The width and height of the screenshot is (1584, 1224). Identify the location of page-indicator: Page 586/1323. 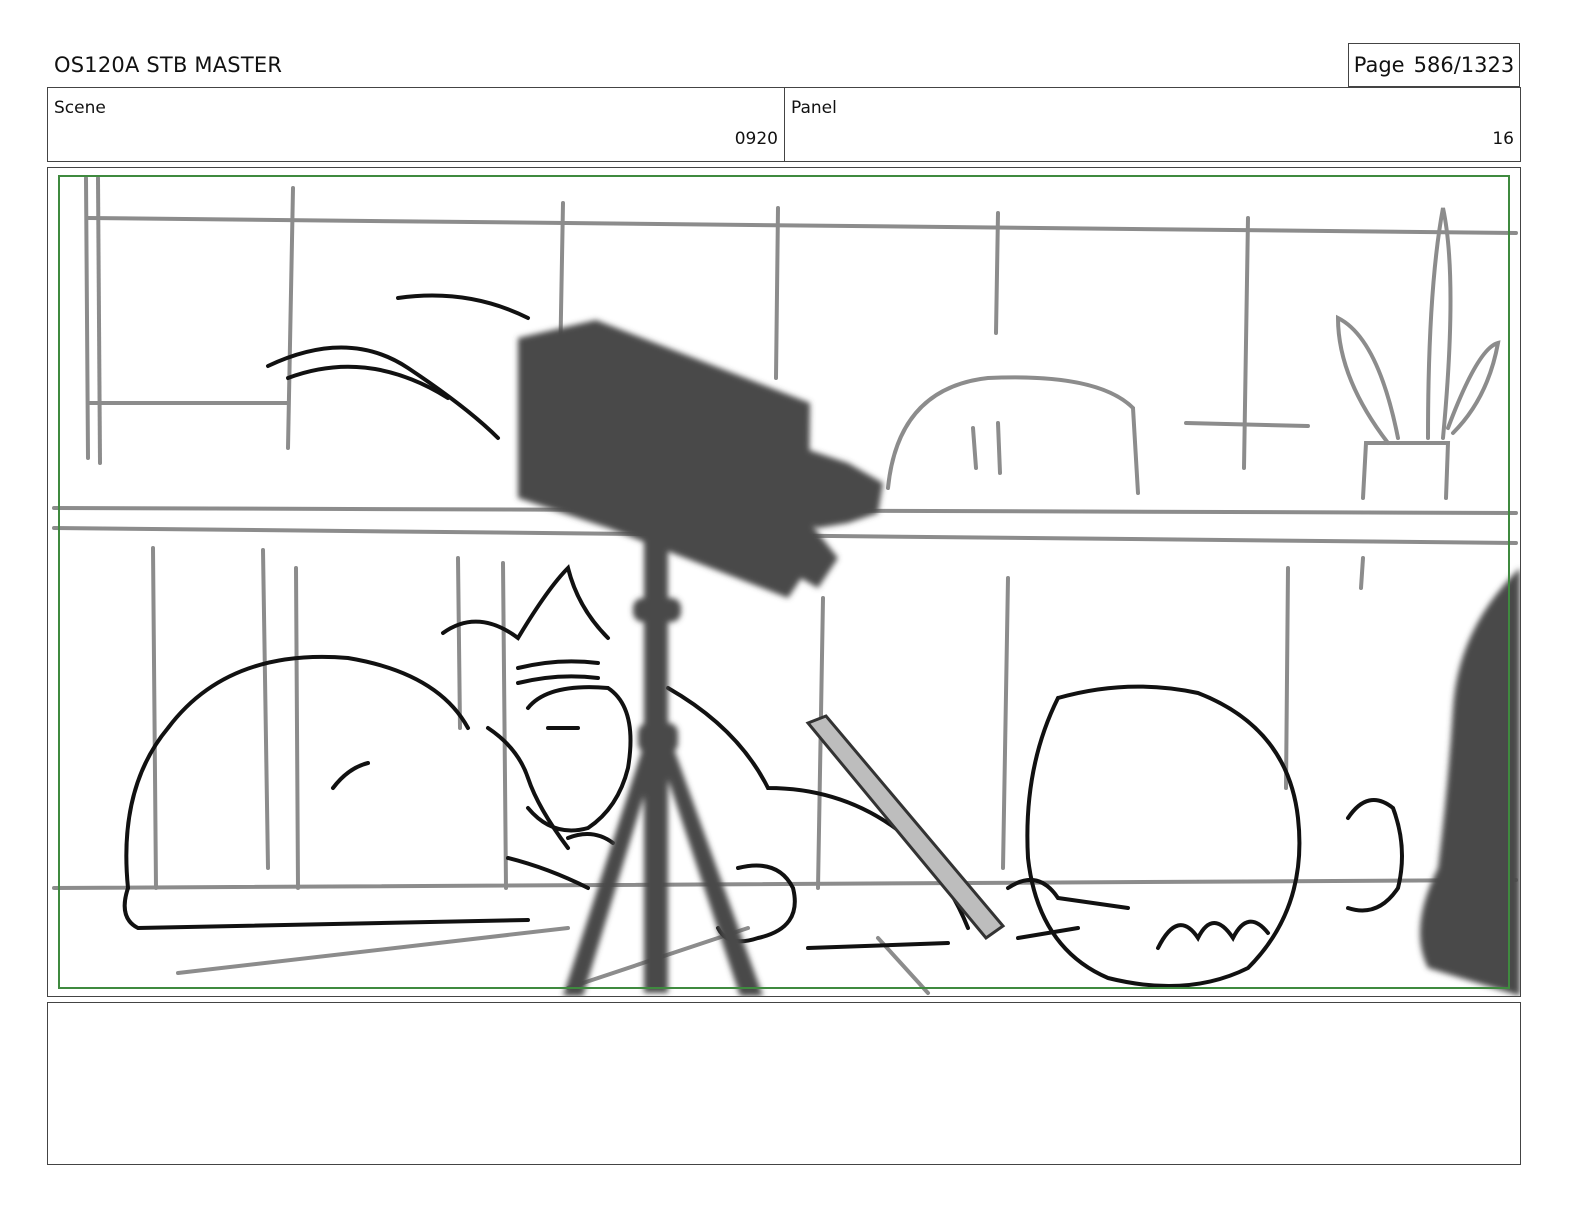
(1434, 65).